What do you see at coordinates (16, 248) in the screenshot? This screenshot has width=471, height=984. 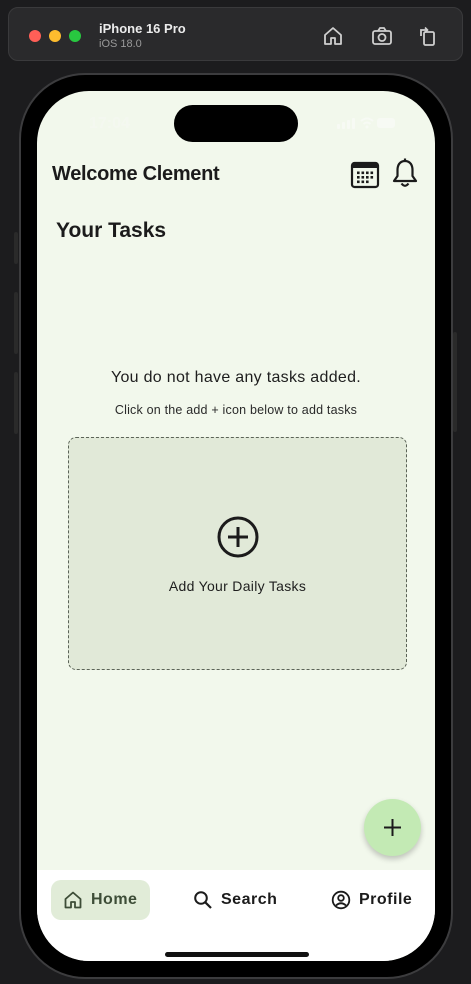 I see `action-button` at bounding box center [16, 248].